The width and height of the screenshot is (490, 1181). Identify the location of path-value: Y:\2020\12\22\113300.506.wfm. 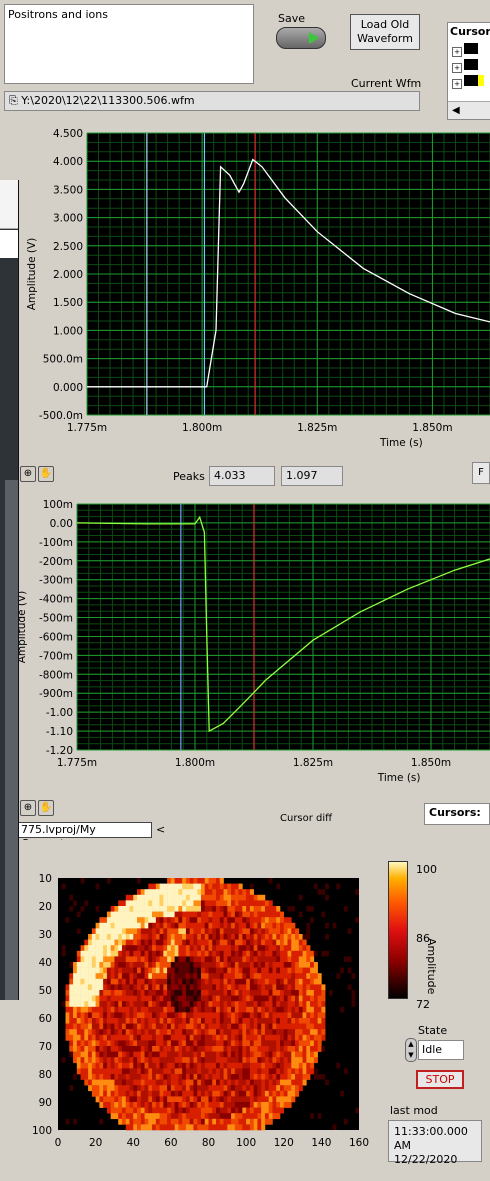
(108, 100).